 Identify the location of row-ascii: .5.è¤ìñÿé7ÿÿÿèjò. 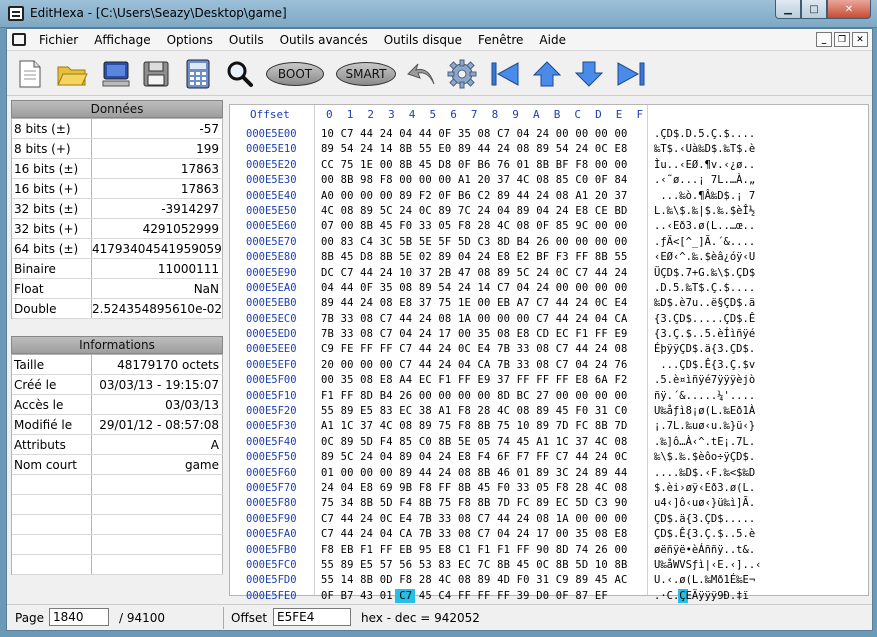
(704, 380).